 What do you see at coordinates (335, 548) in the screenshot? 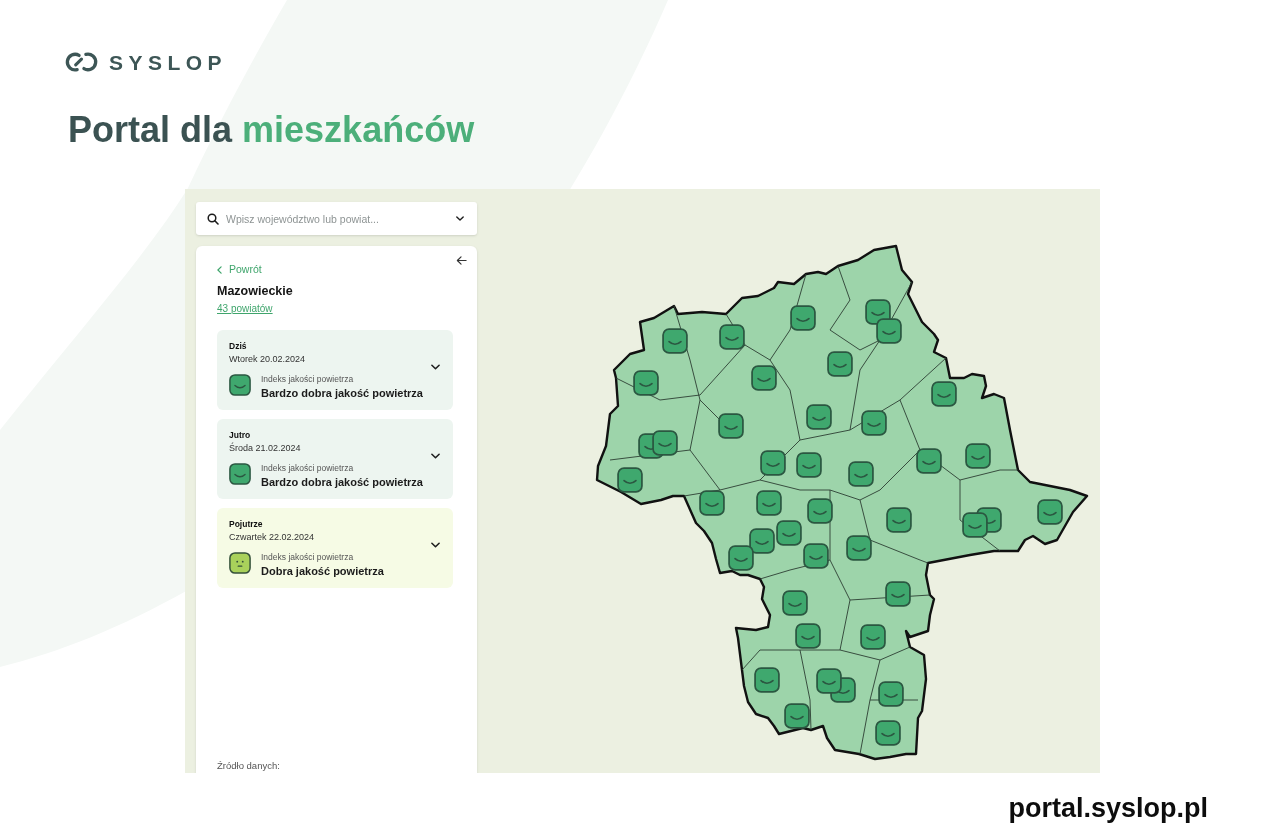
I see `forecast-card: Pojutrze Czwartek 22.02.2024 Indeks jakości powietrza Dobra jakość powietrza` at bounding box center [335, 548].